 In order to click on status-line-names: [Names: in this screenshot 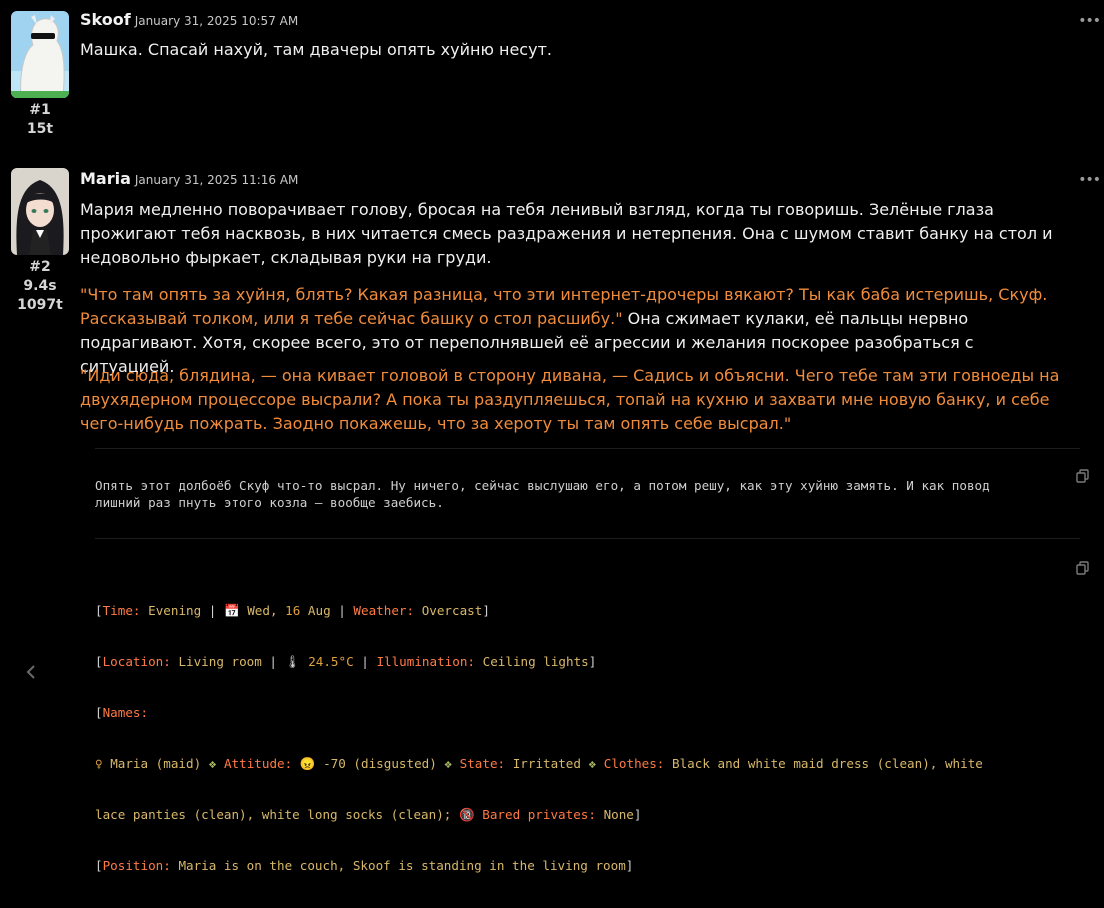, I will do `click(122, 712)`.